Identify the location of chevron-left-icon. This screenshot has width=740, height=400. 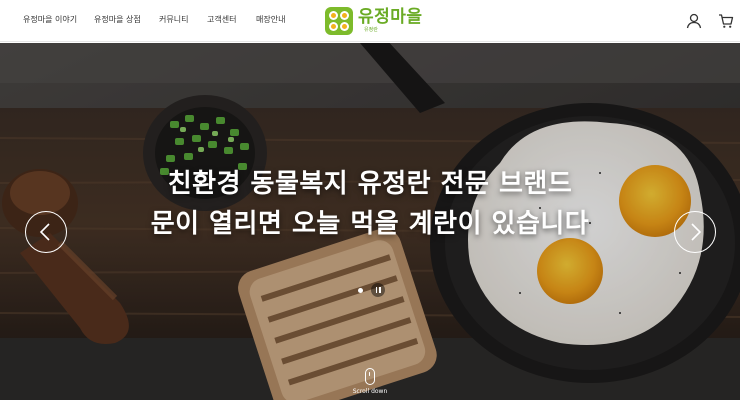
(44, 232).